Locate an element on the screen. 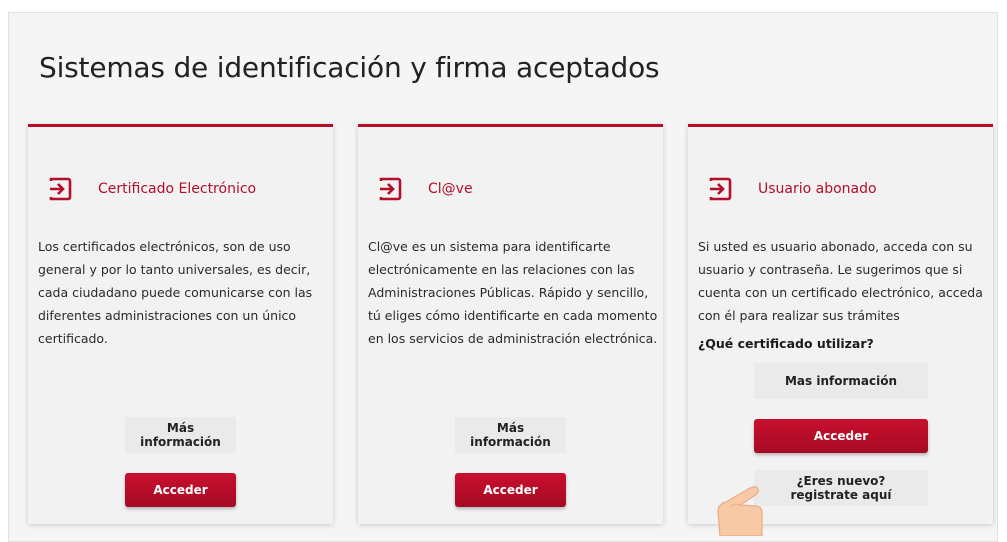 Image resolution: width=1007 pixels, height=542 pixels. card-title: Cl@ve is located at coordinates (450, 189).